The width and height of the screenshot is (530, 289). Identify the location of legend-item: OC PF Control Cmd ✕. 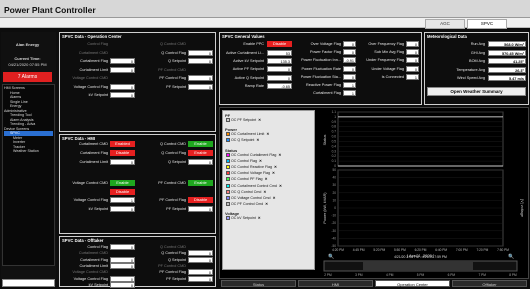
(247, 204).